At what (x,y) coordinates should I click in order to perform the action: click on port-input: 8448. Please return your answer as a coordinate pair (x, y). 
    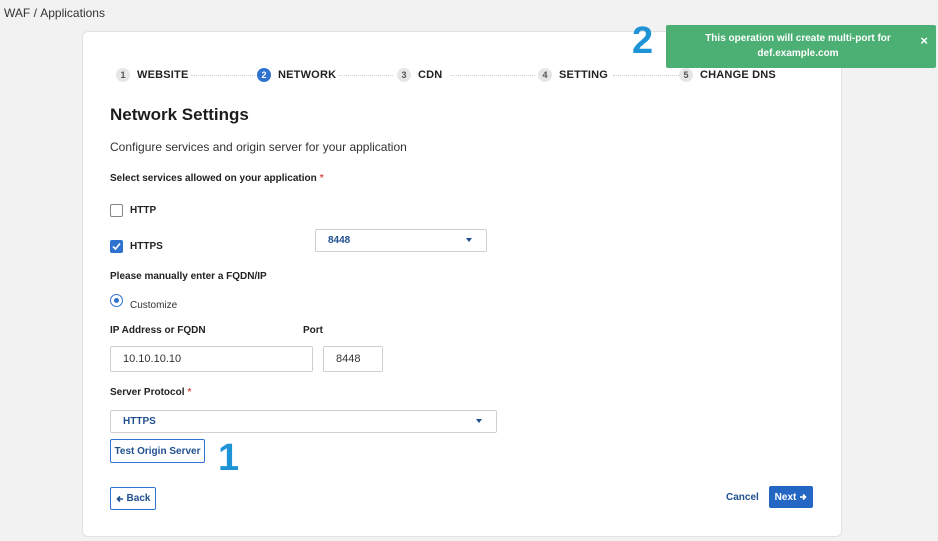
    Looking at the image, I should click on (353, 359).